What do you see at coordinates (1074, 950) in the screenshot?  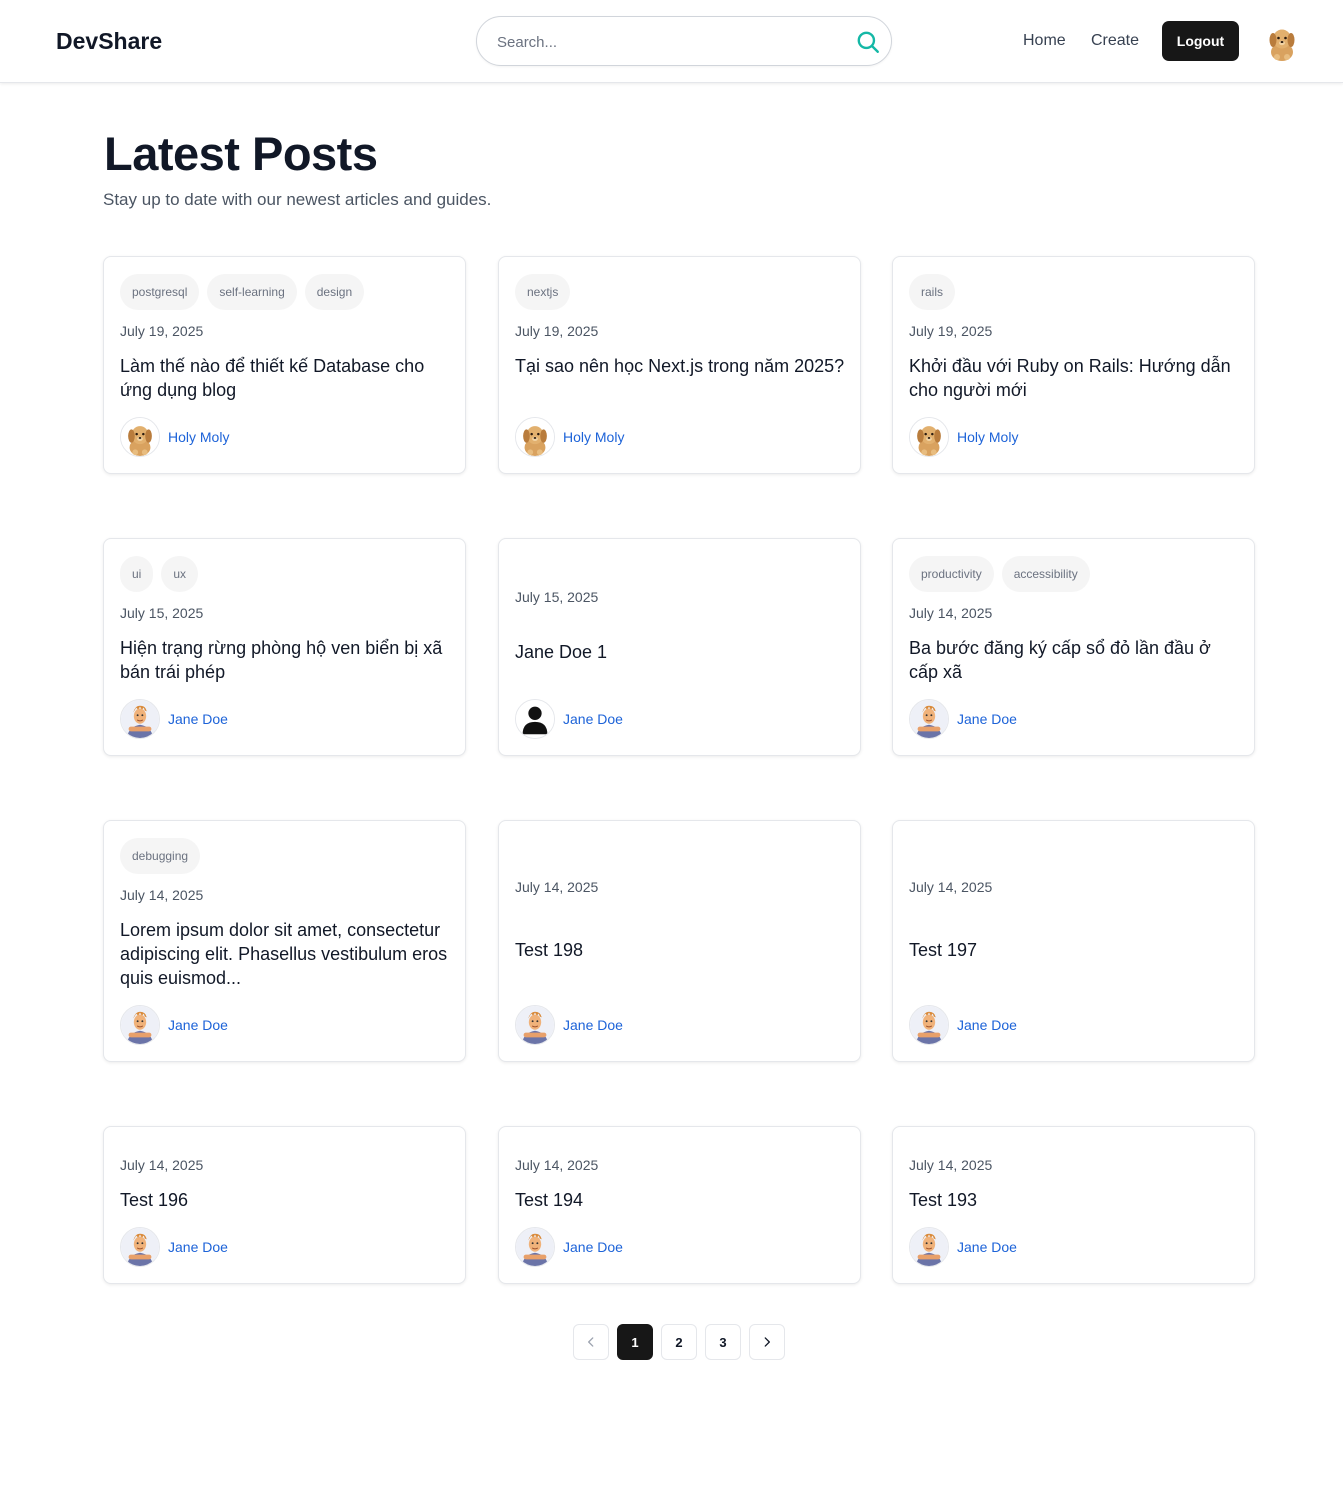 I see `post-title: Test 197` at bounding box center [1074, 950].